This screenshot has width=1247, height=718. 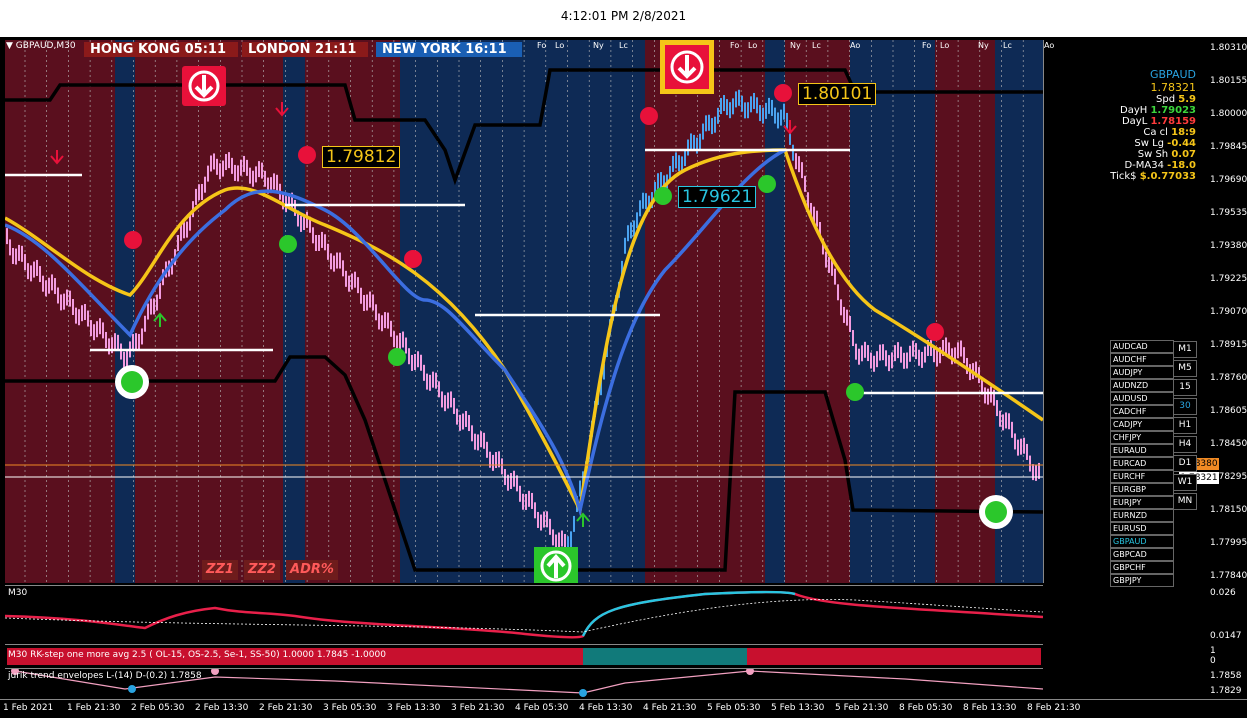 I want to click on info-row-value: 18:9, so click(x=1183, y=132).